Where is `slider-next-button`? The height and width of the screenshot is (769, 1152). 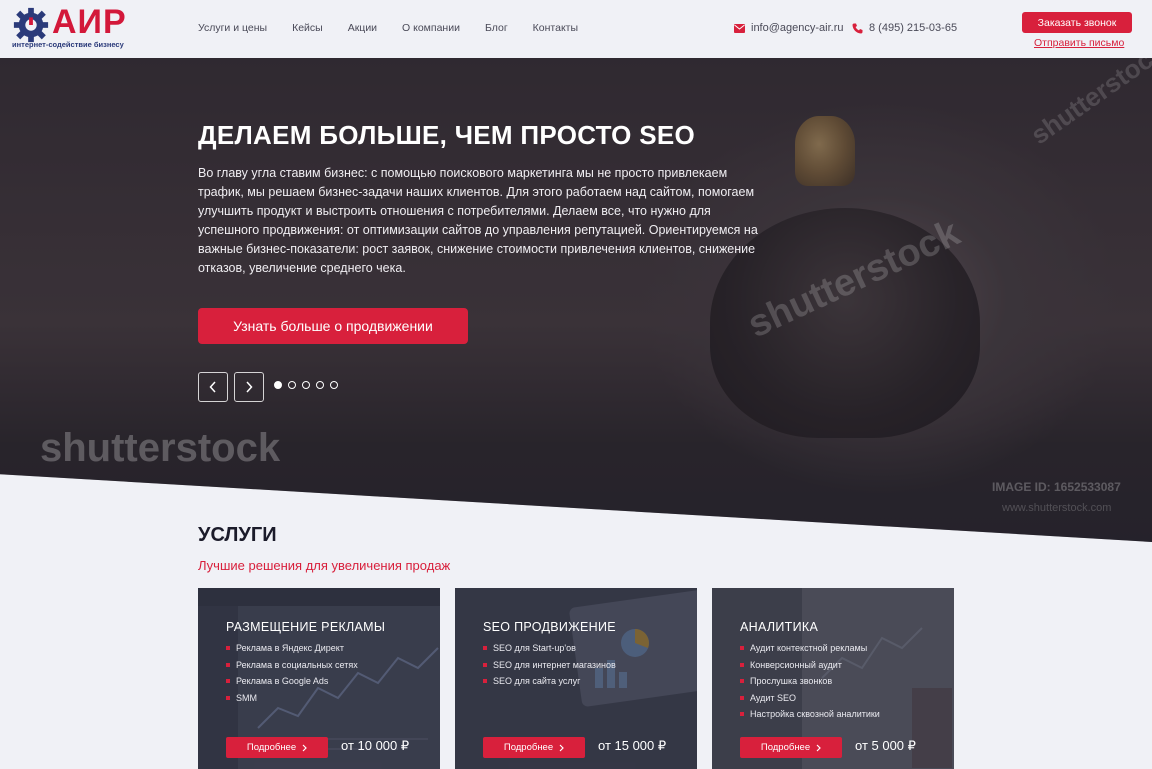
slider-next-button is located at coordinates (249, 387).